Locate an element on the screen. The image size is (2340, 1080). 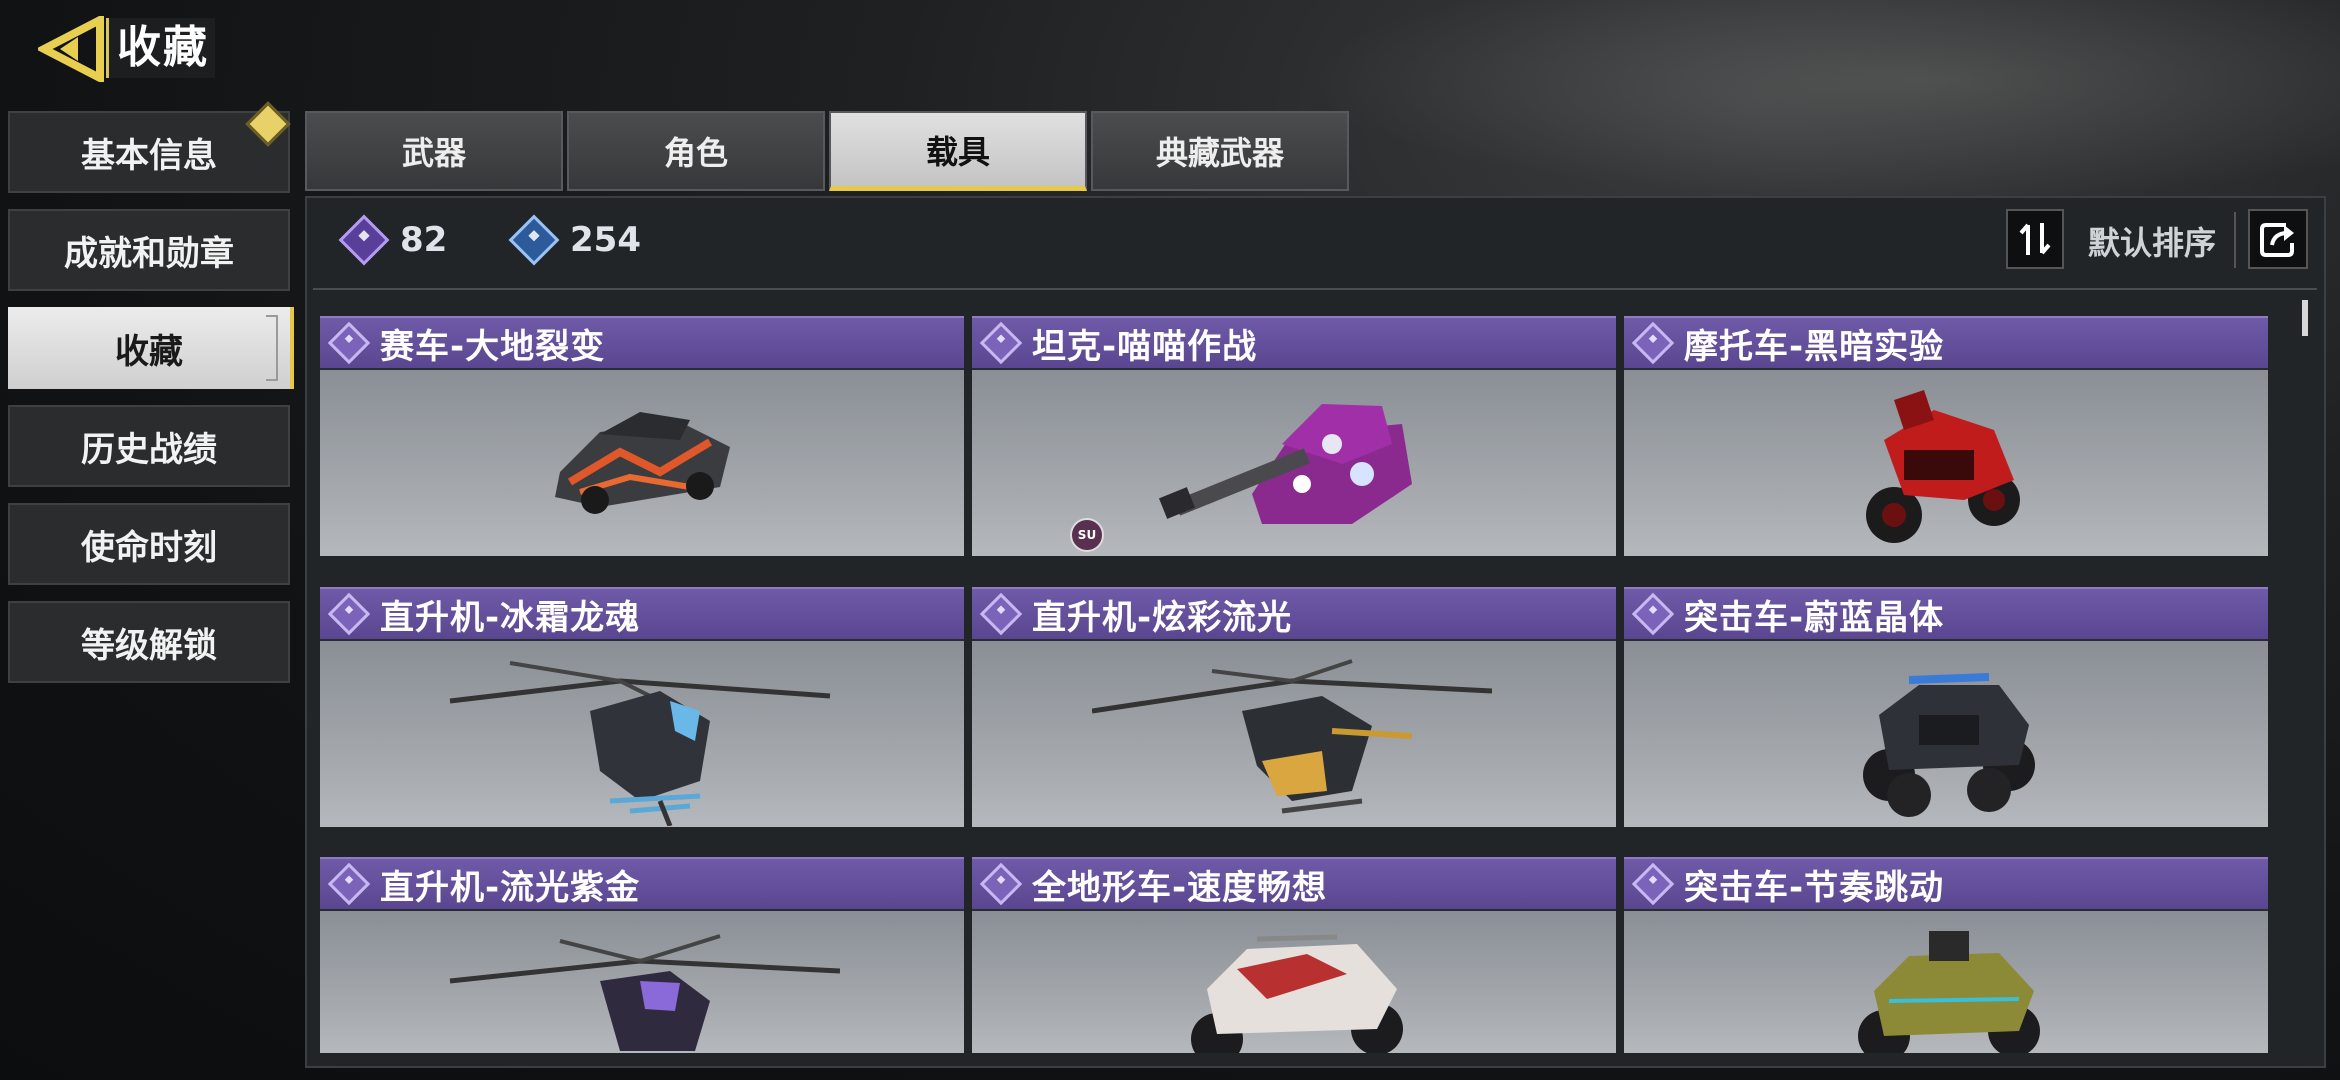
card-header: 直升机-炫彩流光 is located at coordinates (1294, 613).